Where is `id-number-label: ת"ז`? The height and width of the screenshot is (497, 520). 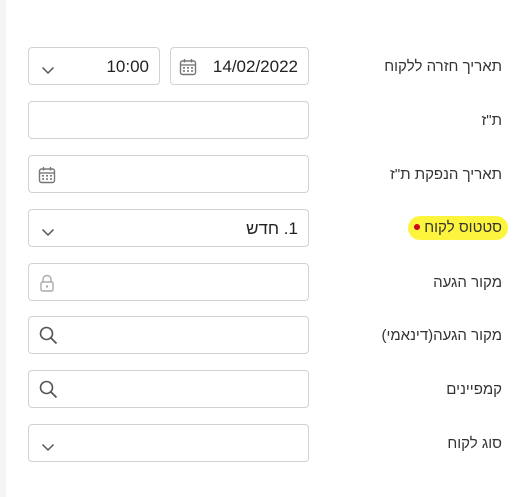 id-number-label: ת"ז is located at coordinates (491, 120).